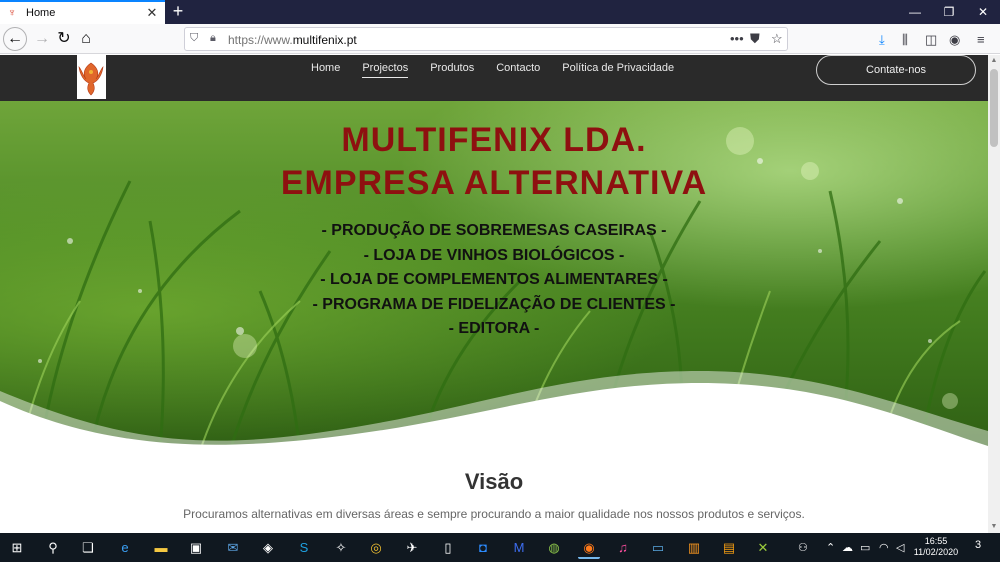  I want to click on action-center-icon: 3, so click(978, 547).